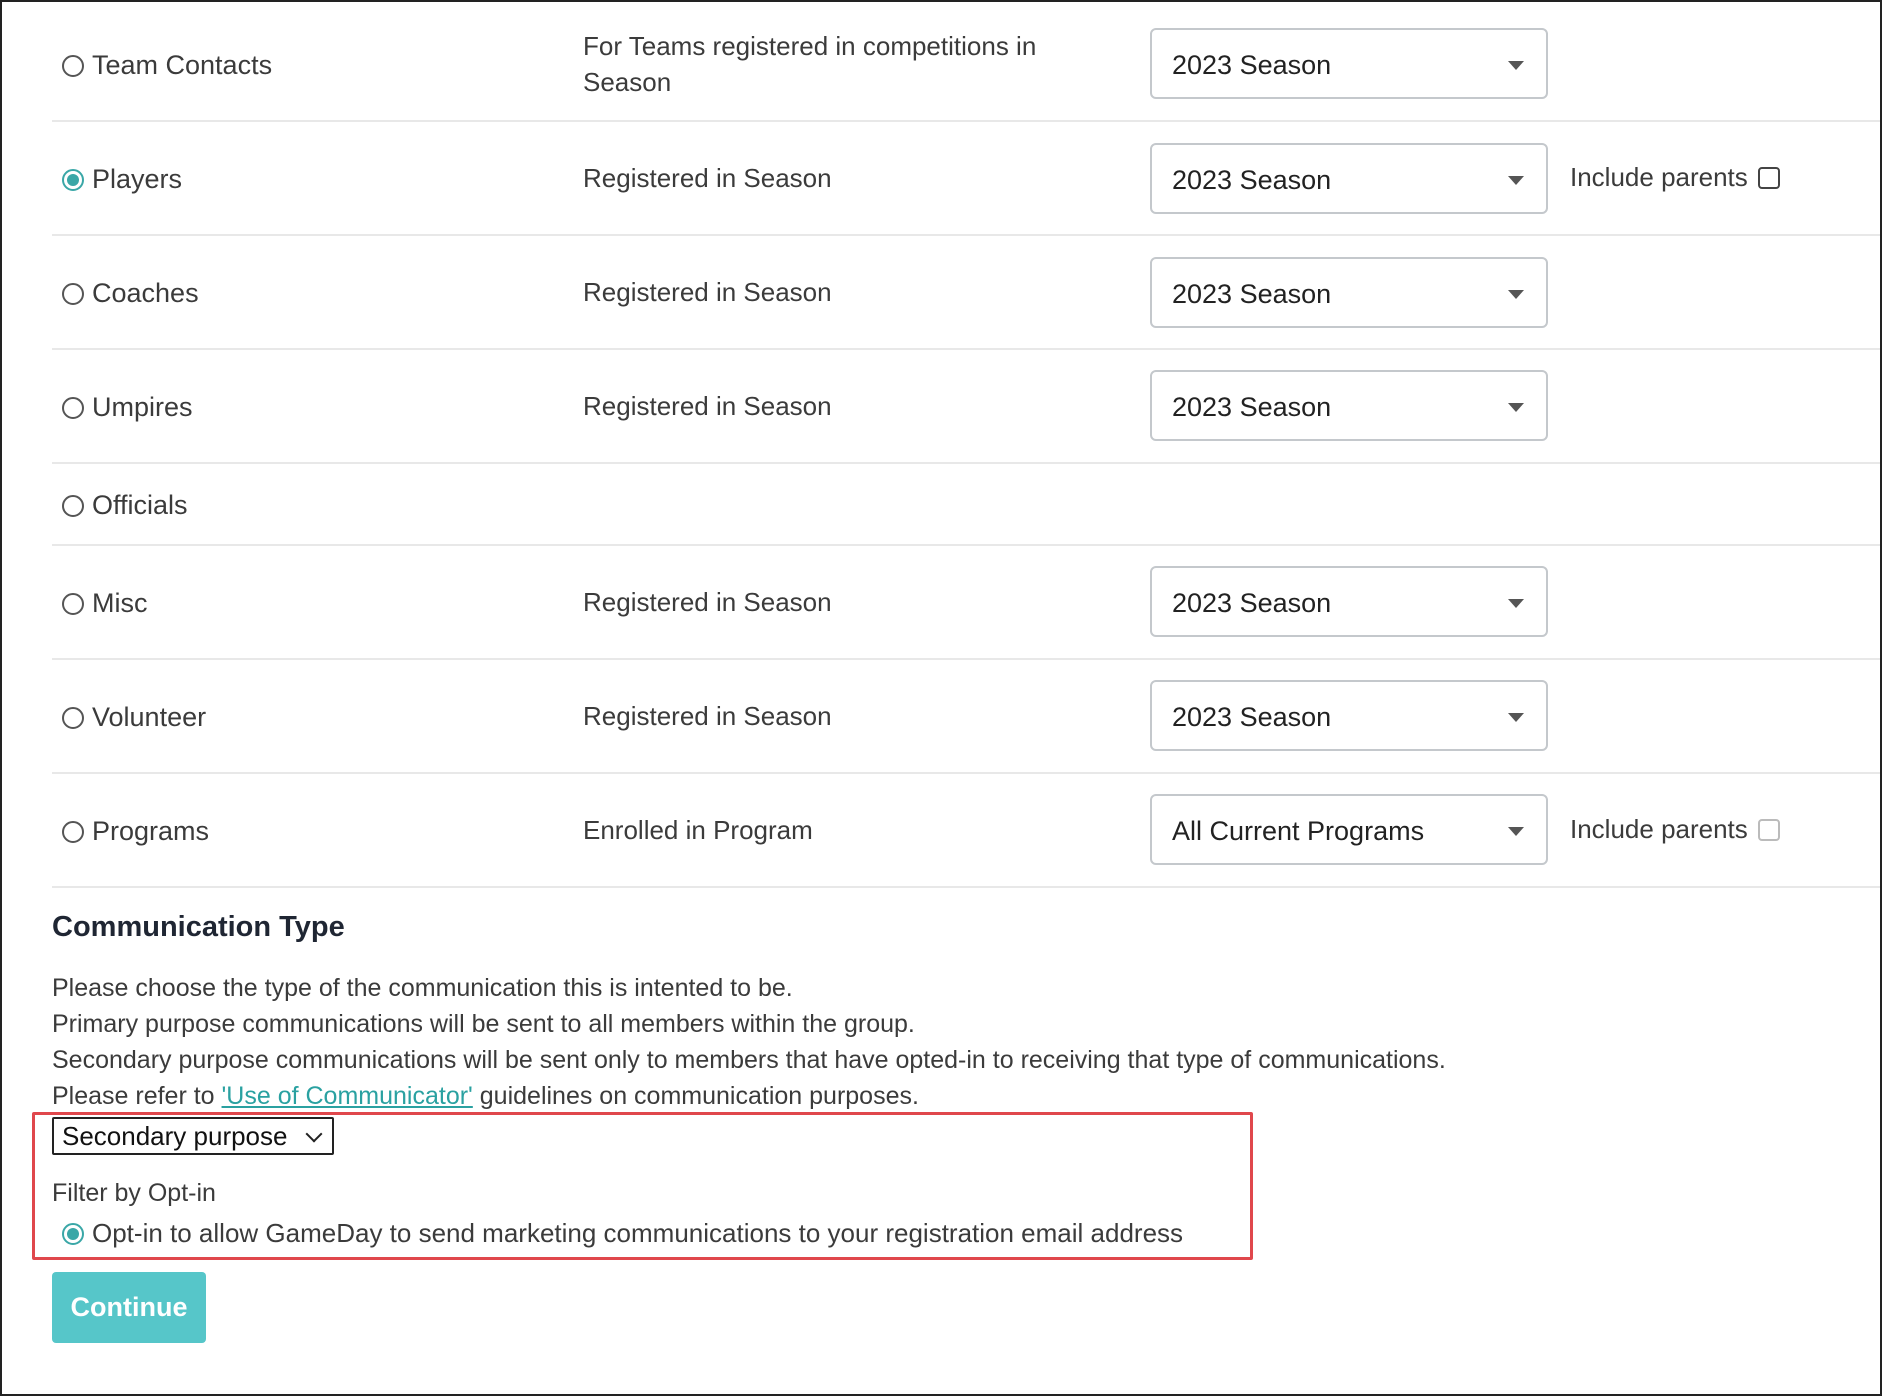 This screenshot has width=1882, height=1396. What do you see at coordinates (120, 603) in the screenshot?
I see `misc-label: Misc` at bounding box center [120, 603].